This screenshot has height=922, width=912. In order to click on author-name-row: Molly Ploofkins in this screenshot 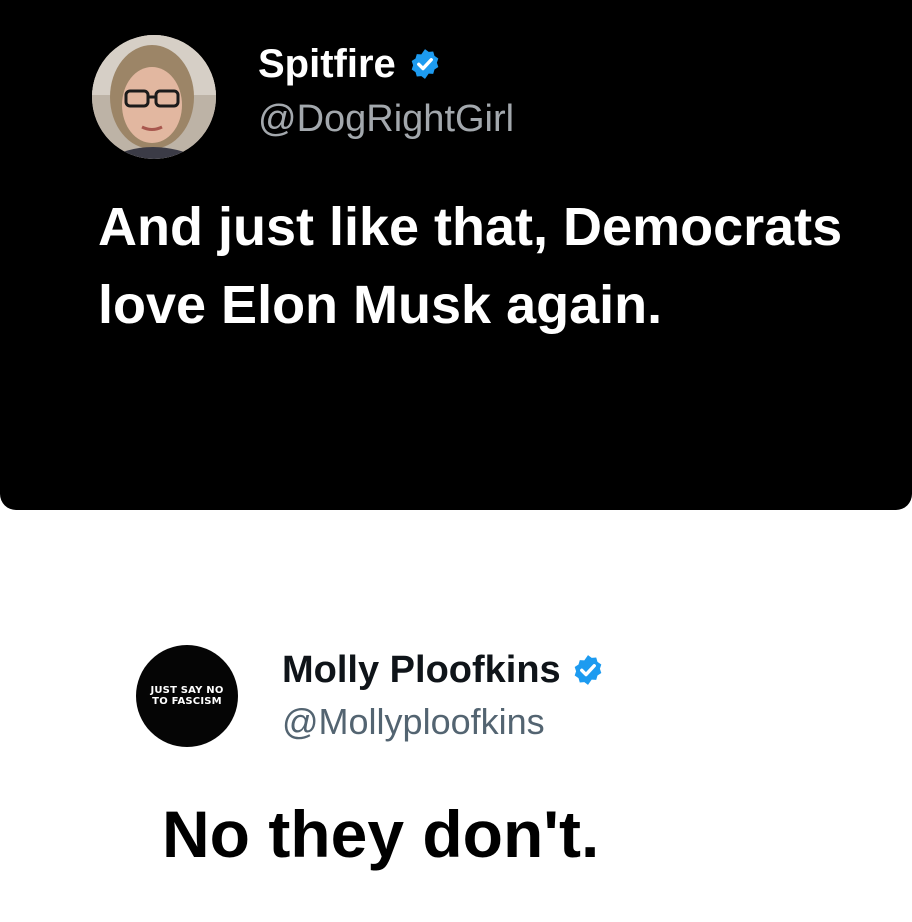, I will do `click(443, 670)`.